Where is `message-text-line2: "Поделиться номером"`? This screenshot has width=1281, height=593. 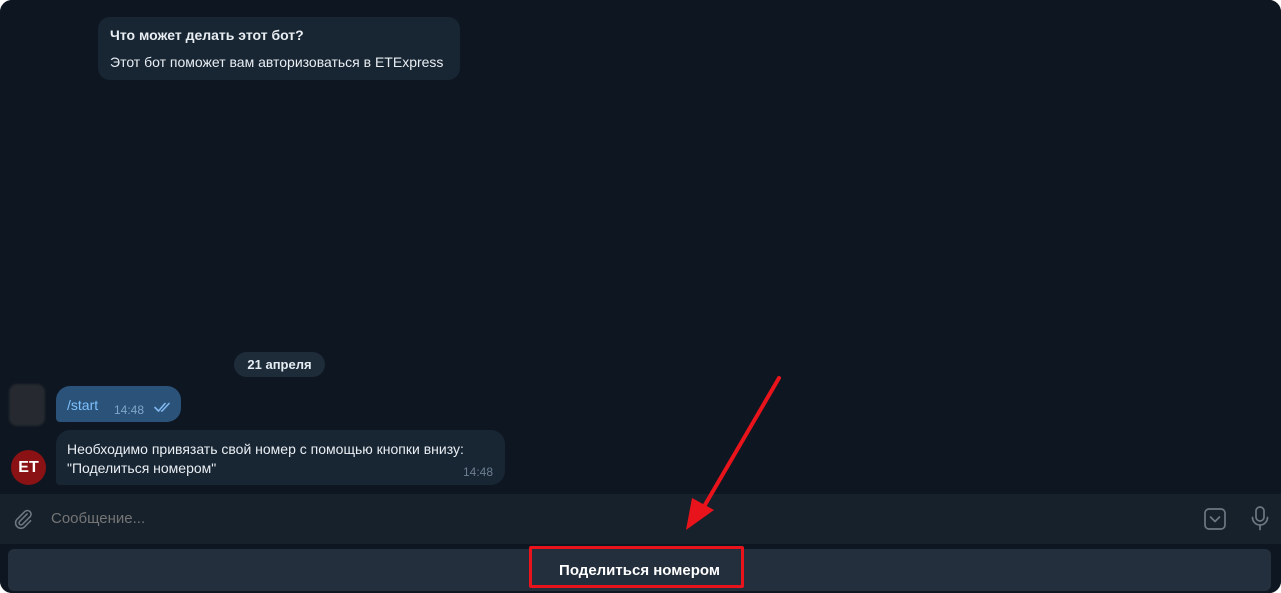 message-text-line2: "Поделиться номером" is located at coordinates (142, 468).